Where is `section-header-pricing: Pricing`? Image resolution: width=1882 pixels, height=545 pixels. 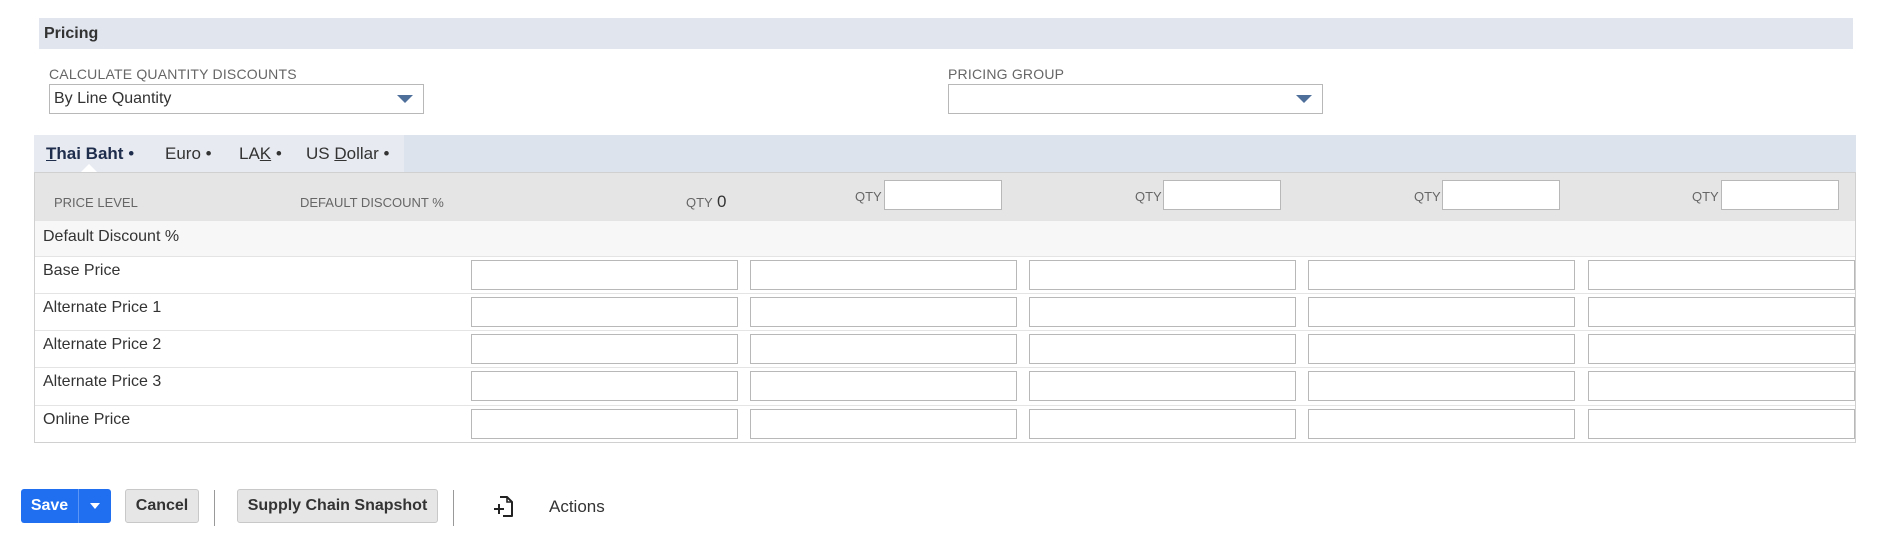 section-header-pricing: Pricing is located at coordinates (946, 33).